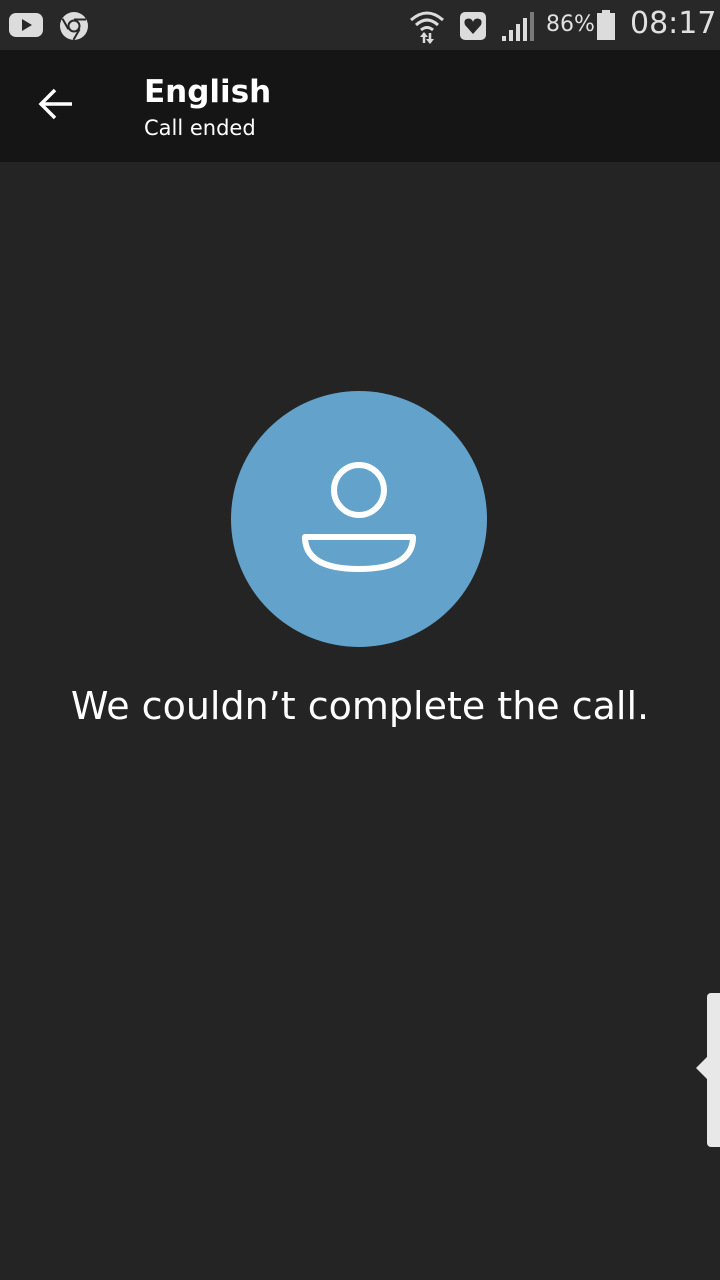 The image size is (720, 1280). Describe the element at coordinates (26, 27) in the screenshot. I see `youtube-icon` at that location.